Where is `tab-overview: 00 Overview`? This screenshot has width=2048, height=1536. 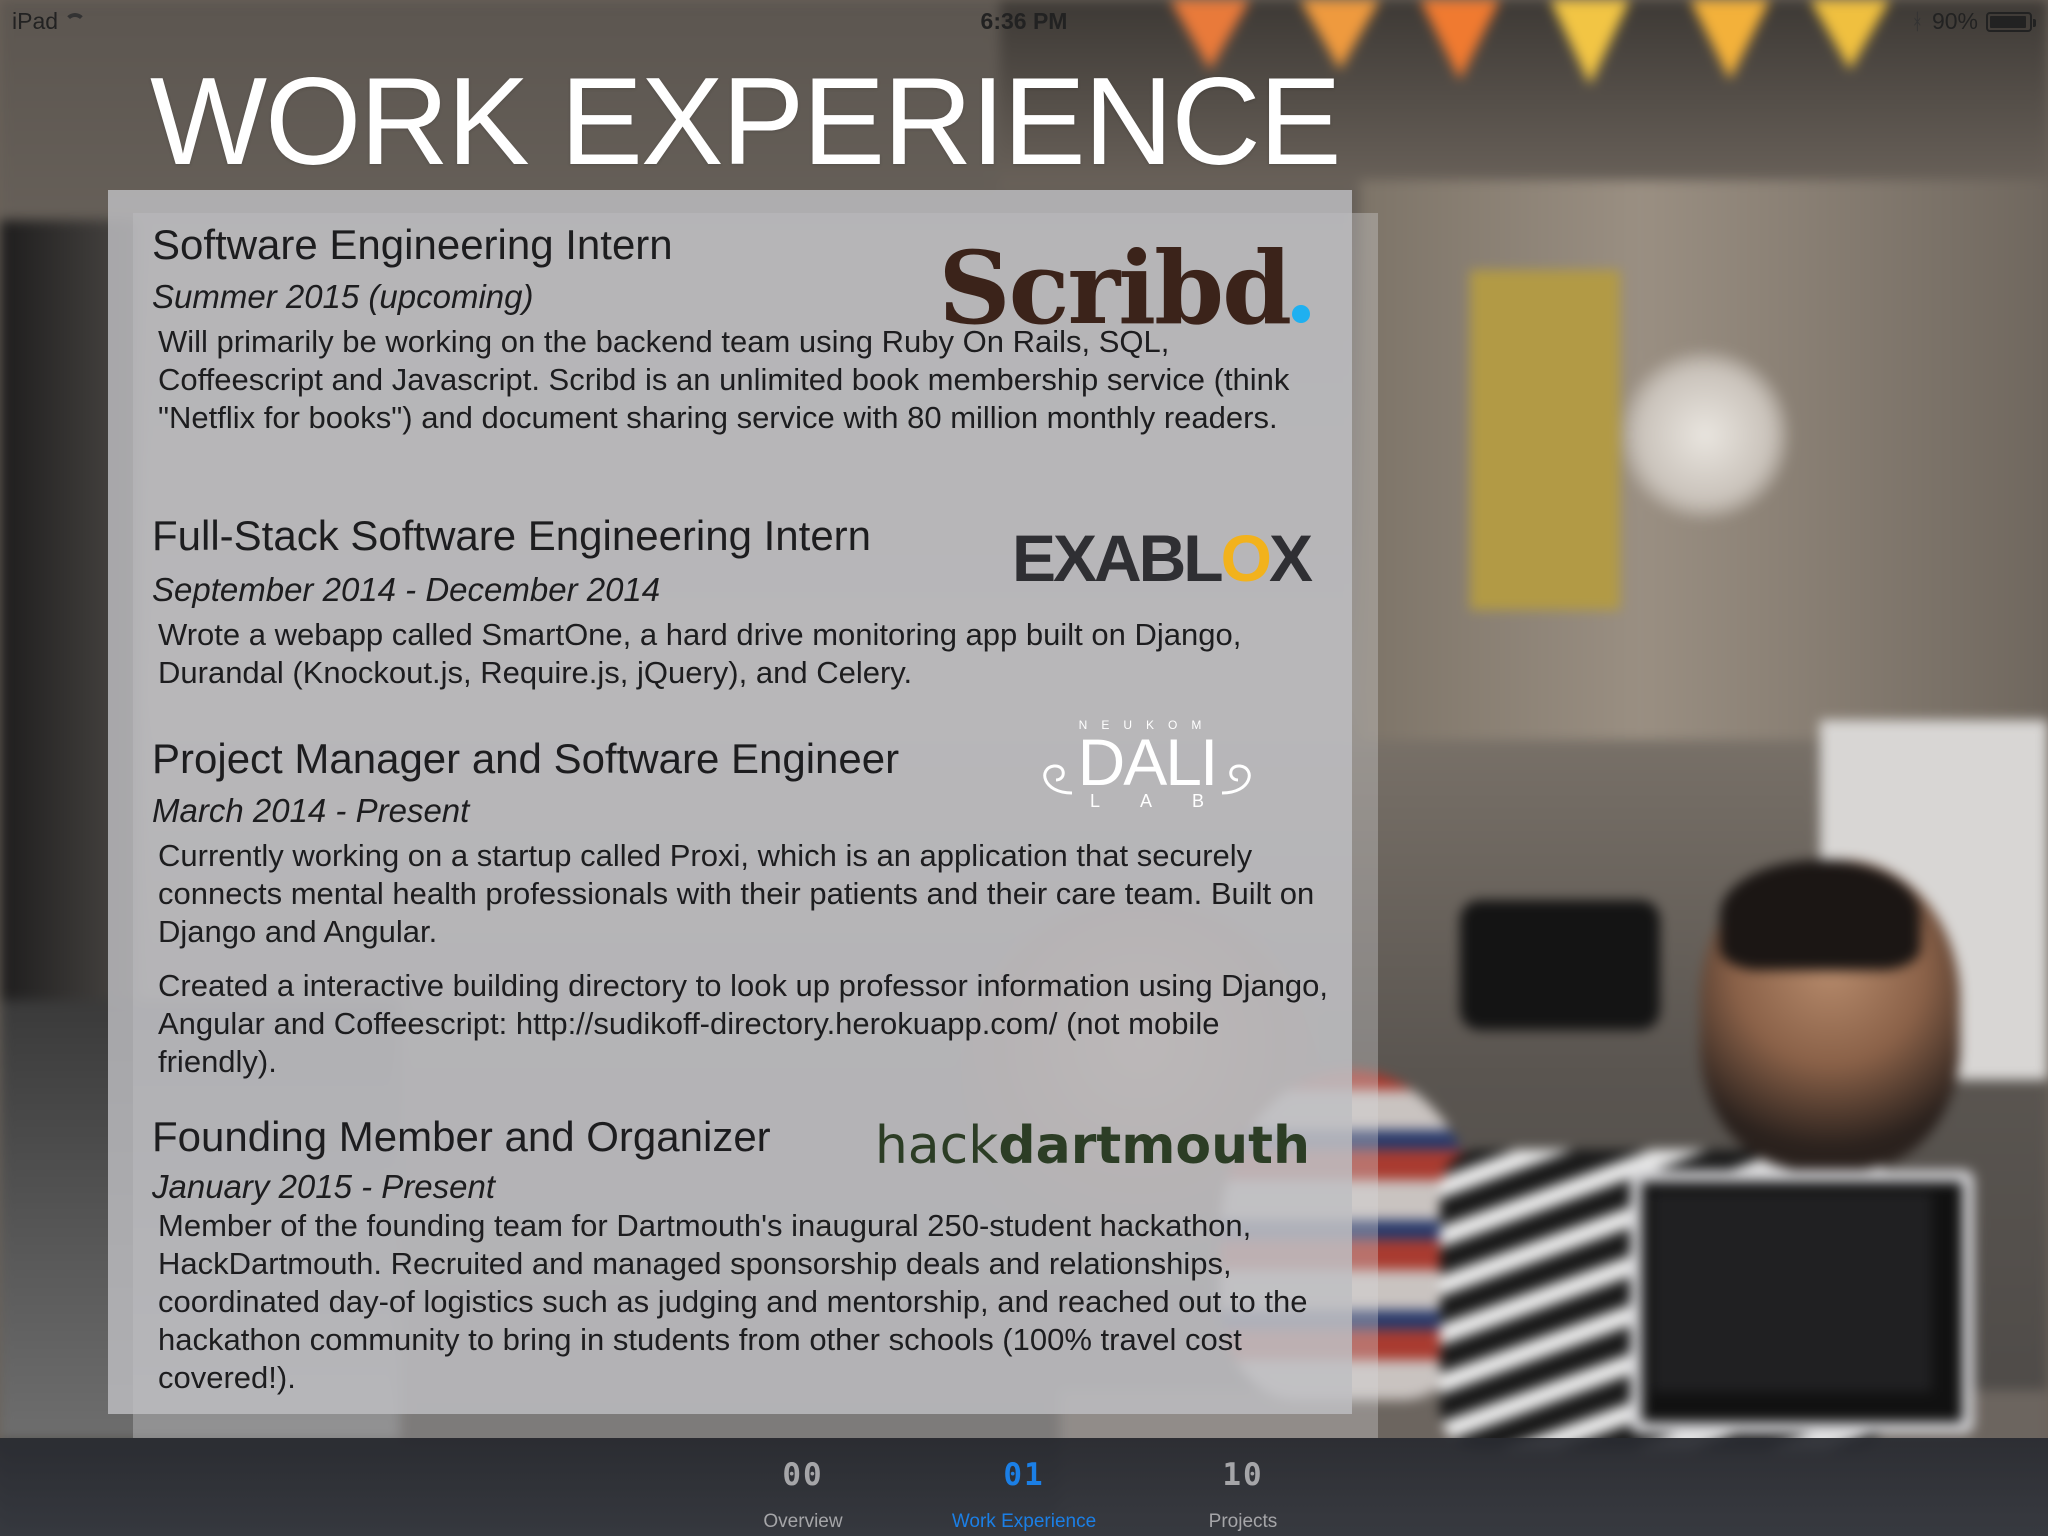 tab-overview: 00 Overview is located at coordinates (803, 1487).